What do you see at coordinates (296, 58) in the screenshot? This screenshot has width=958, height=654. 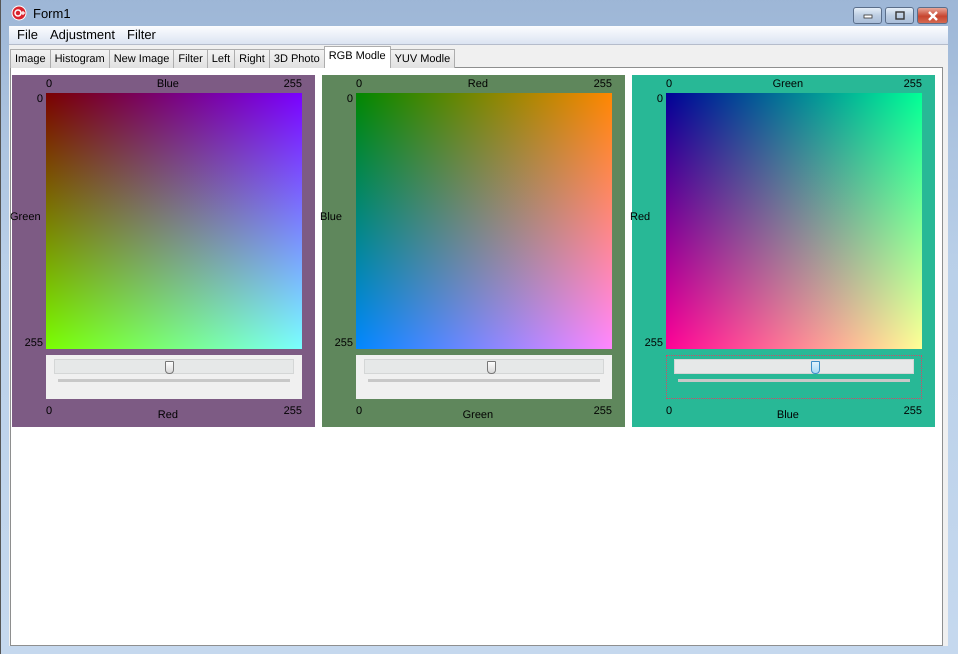 I see `tab: 3D Photo` at bounding box center [296, 58].